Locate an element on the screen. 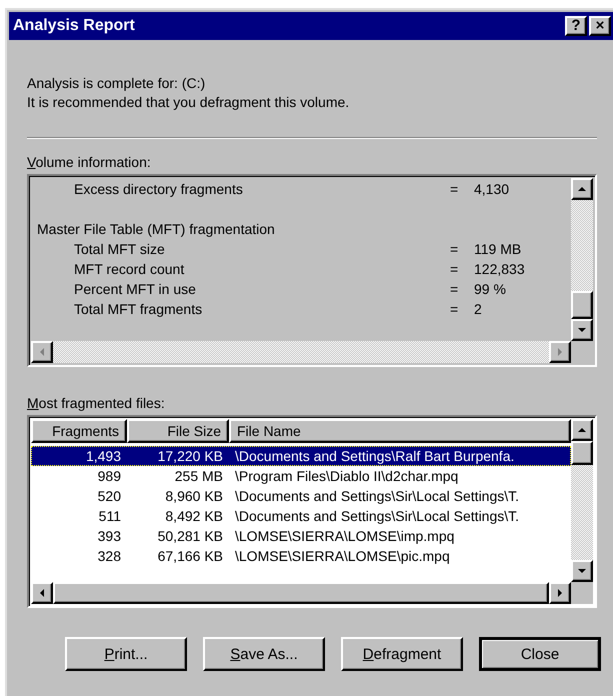 The image size is (613, 696). table-cell-text: 255 MB is located at coordinates (199, 476).